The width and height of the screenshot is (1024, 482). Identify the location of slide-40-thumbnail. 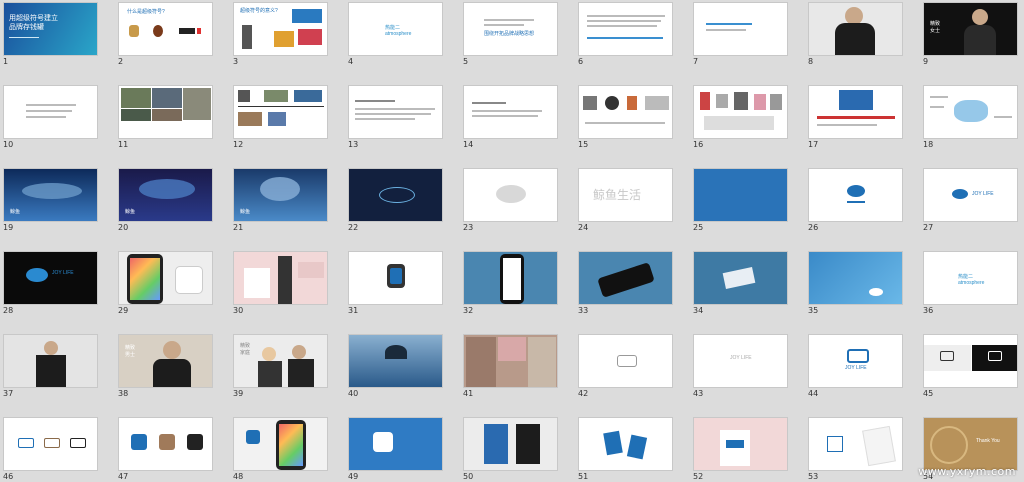
(395, 361).